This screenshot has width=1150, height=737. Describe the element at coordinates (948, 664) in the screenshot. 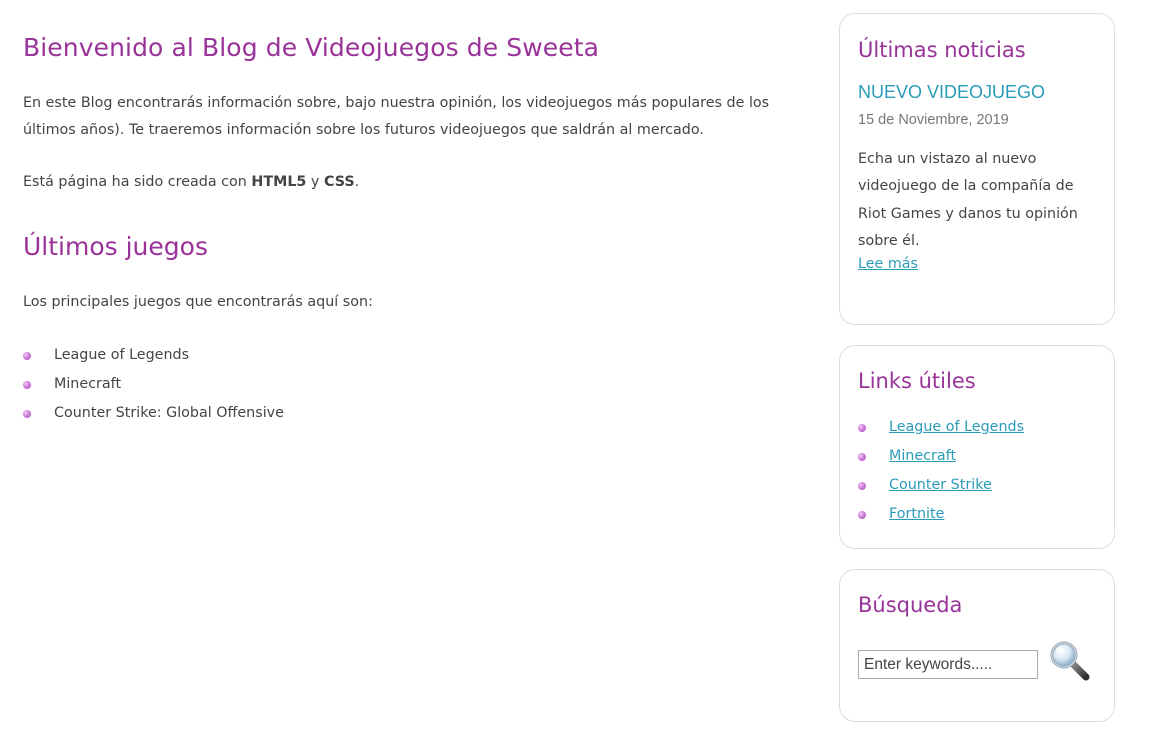

I see `search-input` at that location.